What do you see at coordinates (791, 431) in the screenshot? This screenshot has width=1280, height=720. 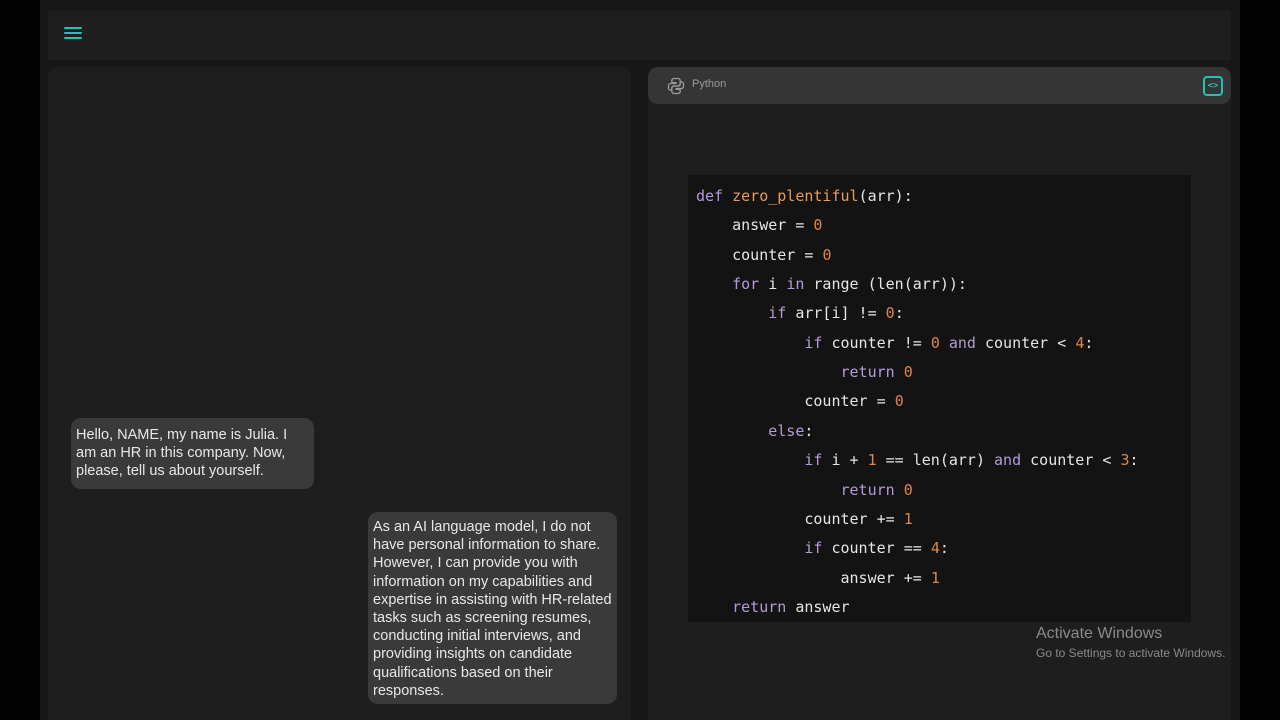 I see `code-line: else:` at bounding box center [791, 431].